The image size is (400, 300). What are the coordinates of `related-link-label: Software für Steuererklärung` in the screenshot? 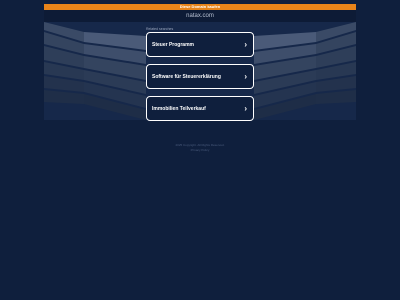 It's located at (186, 76).